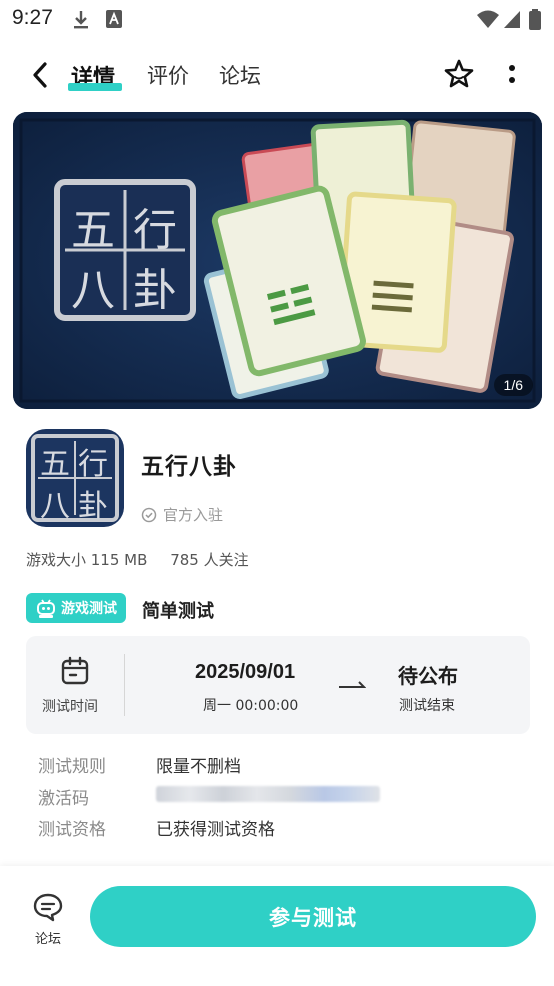 The height and width of the screenshot is (986, 554). Describe the element at coordinates (155, 230) in the screenshot. I see `banner-logo-char: 行` at that location.